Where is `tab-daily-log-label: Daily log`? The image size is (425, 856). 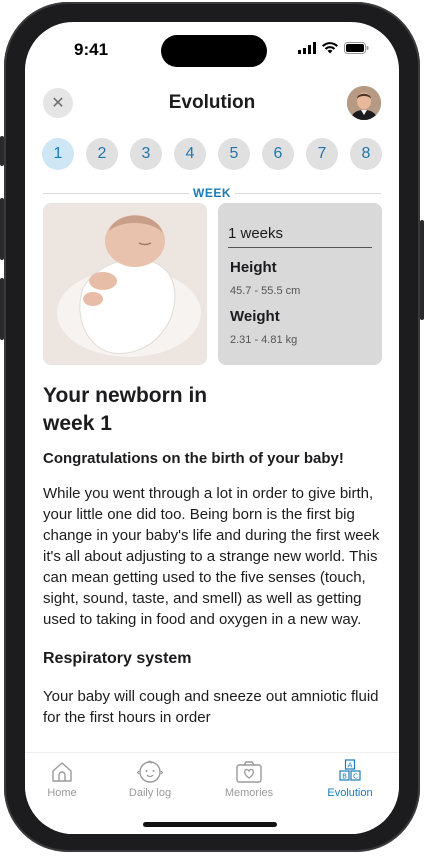 tab-daily-log-label: Daily log is located at coordinates (150, 793).